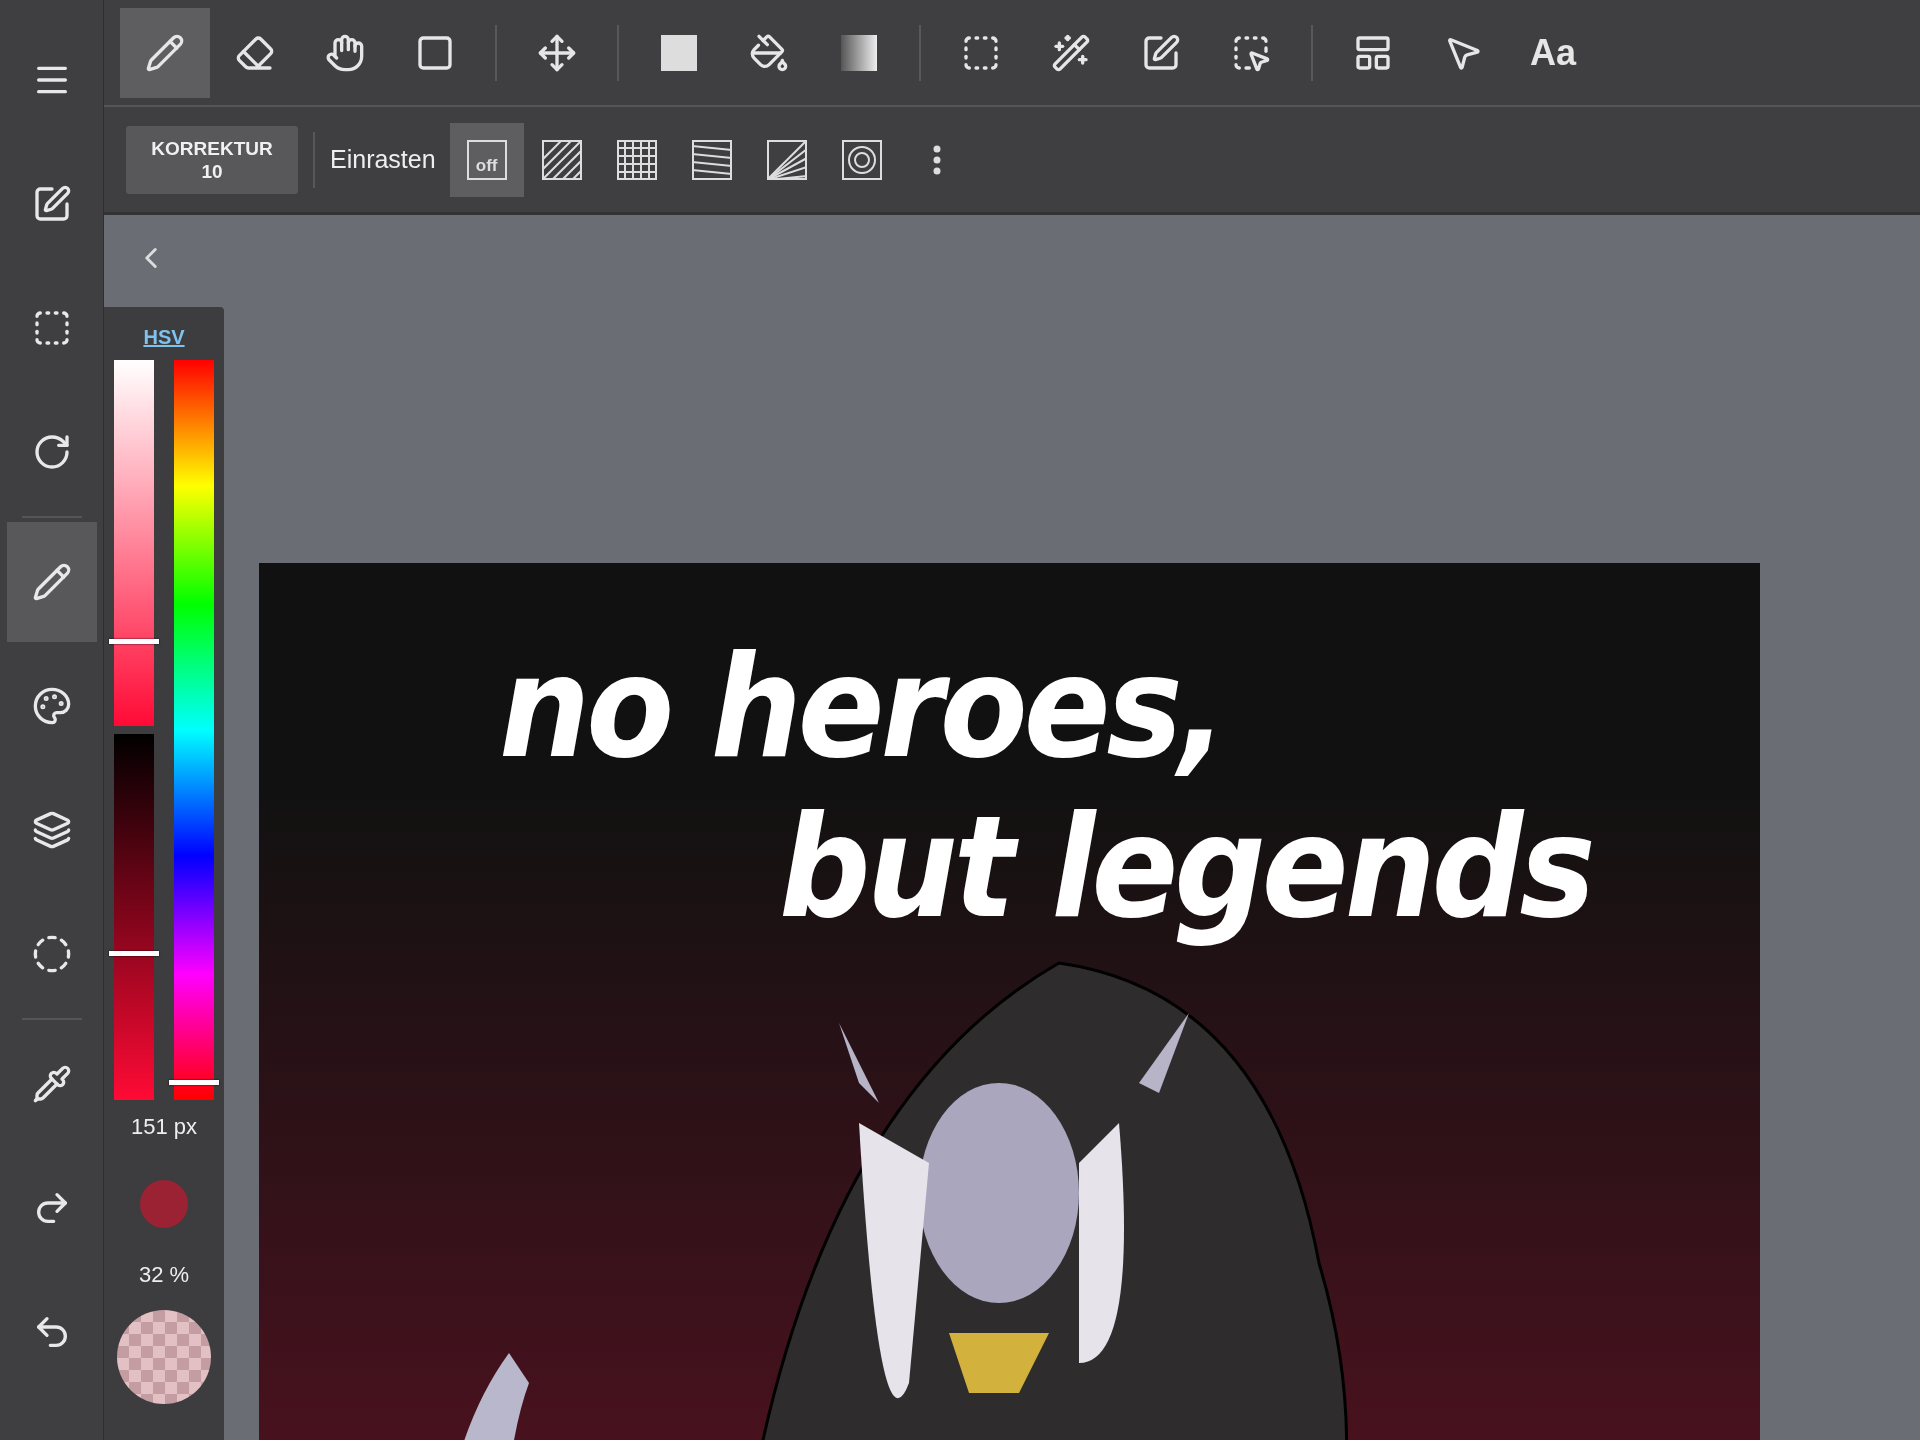  What do you see at coordinates (936, 159) in the screenshot?
I see `more-icon` at bounding box center [936, 159].